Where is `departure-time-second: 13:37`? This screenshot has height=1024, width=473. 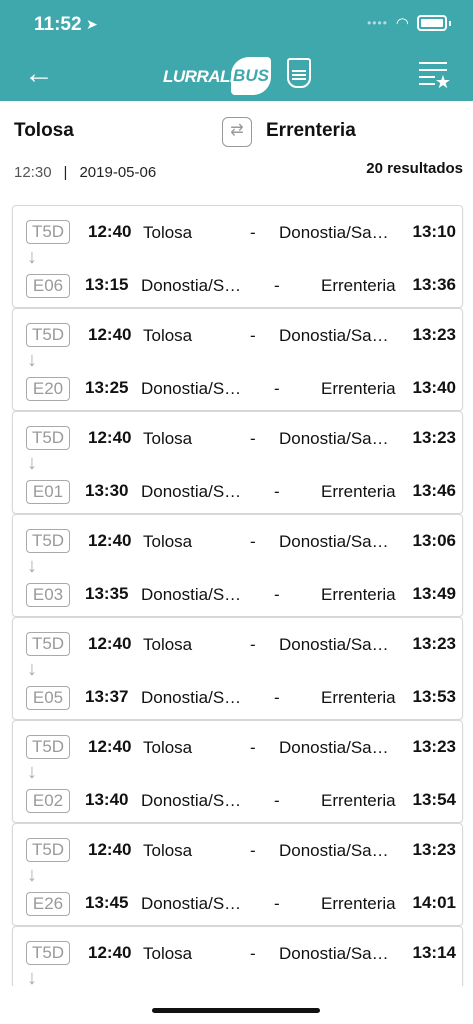
departure-time-second: 13:37 is located at coordinates (107, 696).